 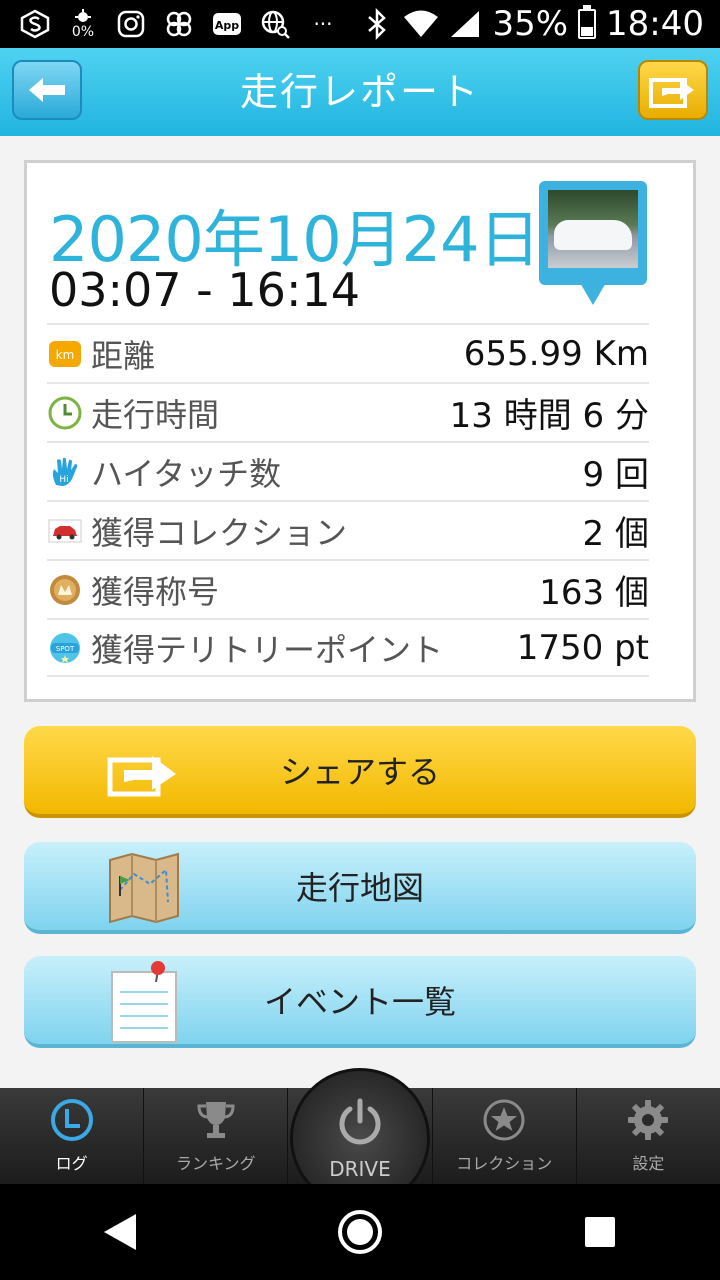 What do you see at coordinates (65, 590) in the screenshot?
I see `medal-icon` at bounding box center [65, 590].